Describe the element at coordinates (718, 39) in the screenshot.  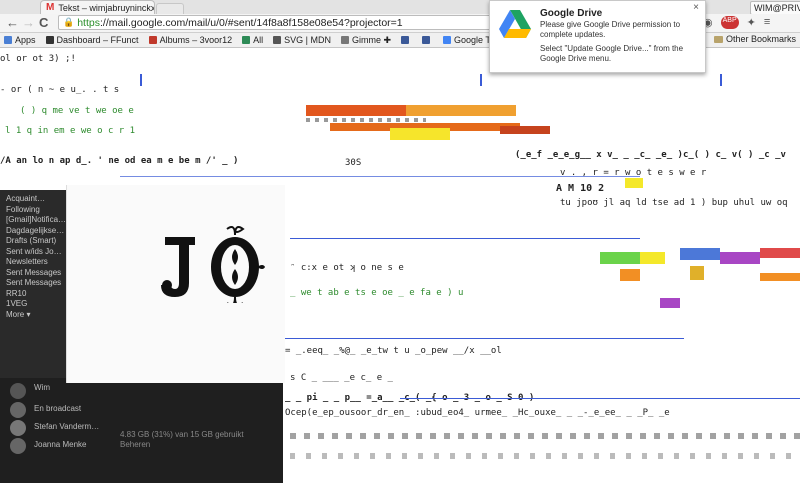
I see `folder-icon` at that location.